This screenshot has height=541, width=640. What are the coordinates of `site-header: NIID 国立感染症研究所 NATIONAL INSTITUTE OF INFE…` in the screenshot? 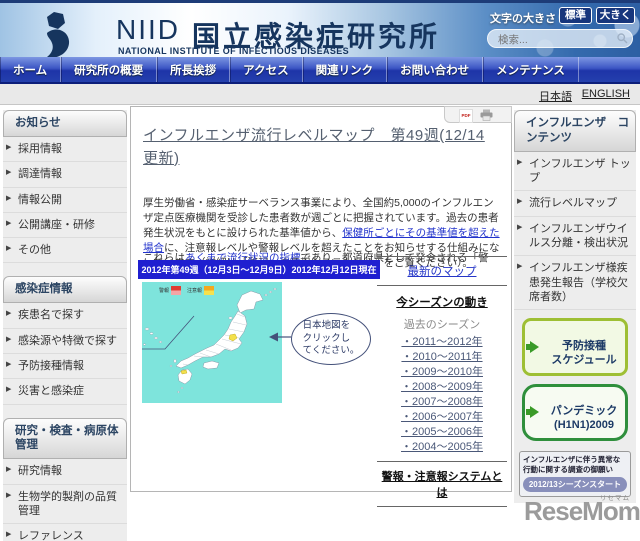 It's located at (320, 29).